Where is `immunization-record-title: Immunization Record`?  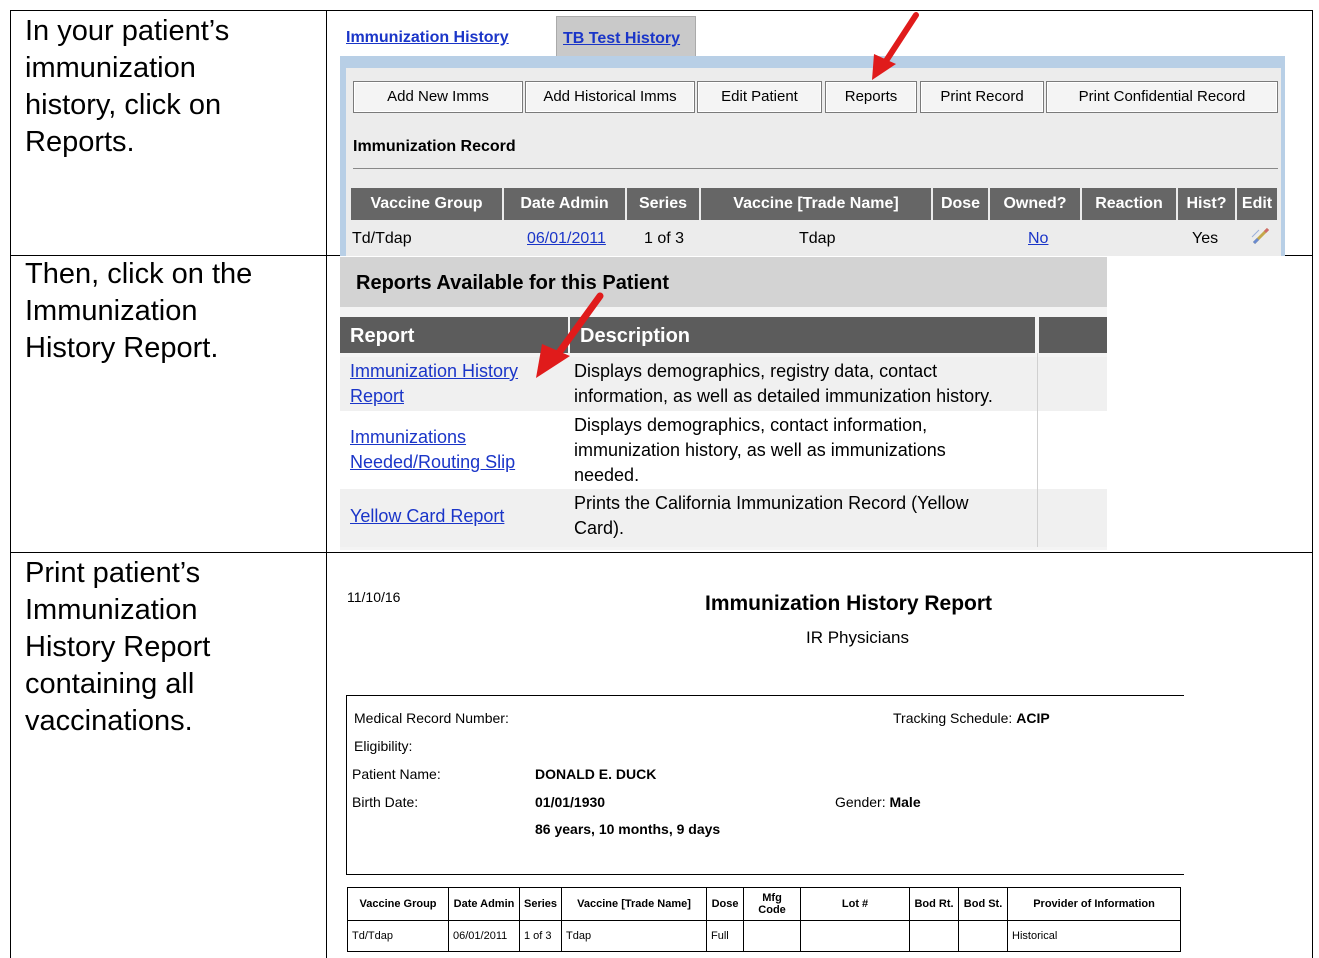 immunization-record-title: Immunization Record is located at coordinates (434, 146).